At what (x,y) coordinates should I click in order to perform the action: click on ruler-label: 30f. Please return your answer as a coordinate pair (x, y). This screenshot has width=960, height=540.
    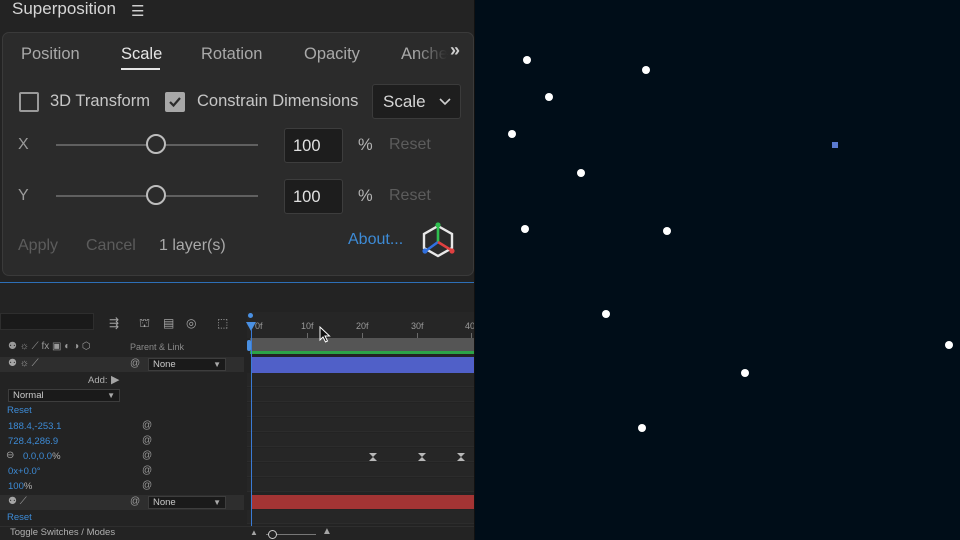
    Looking at the image, I should click on (417, 326).